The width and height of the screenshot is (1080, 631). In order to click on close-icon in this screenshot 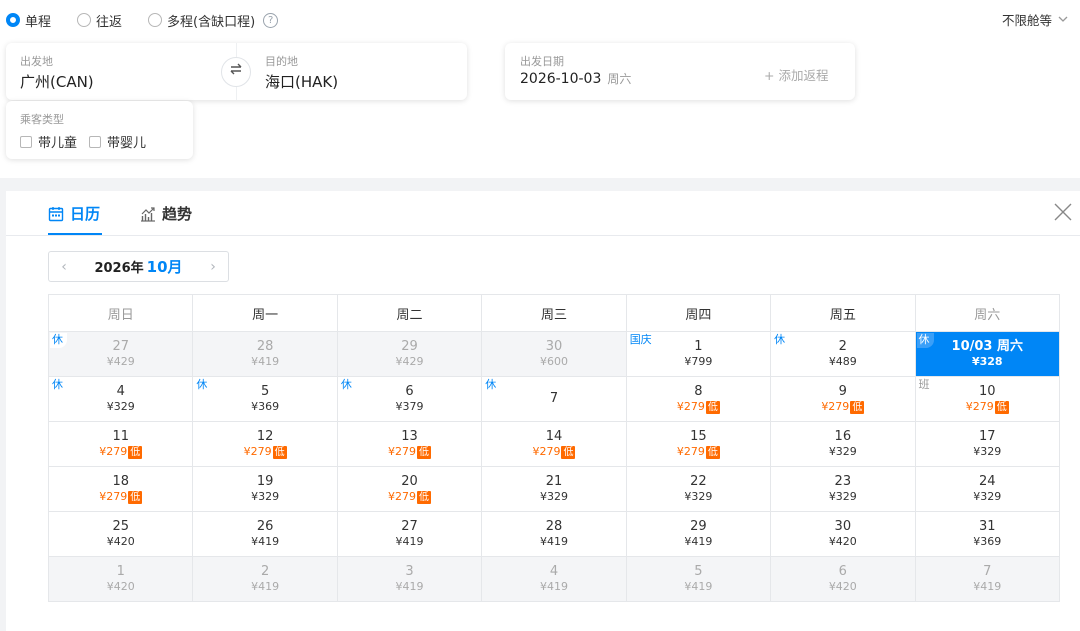, I will do `click(1063, 212)`.